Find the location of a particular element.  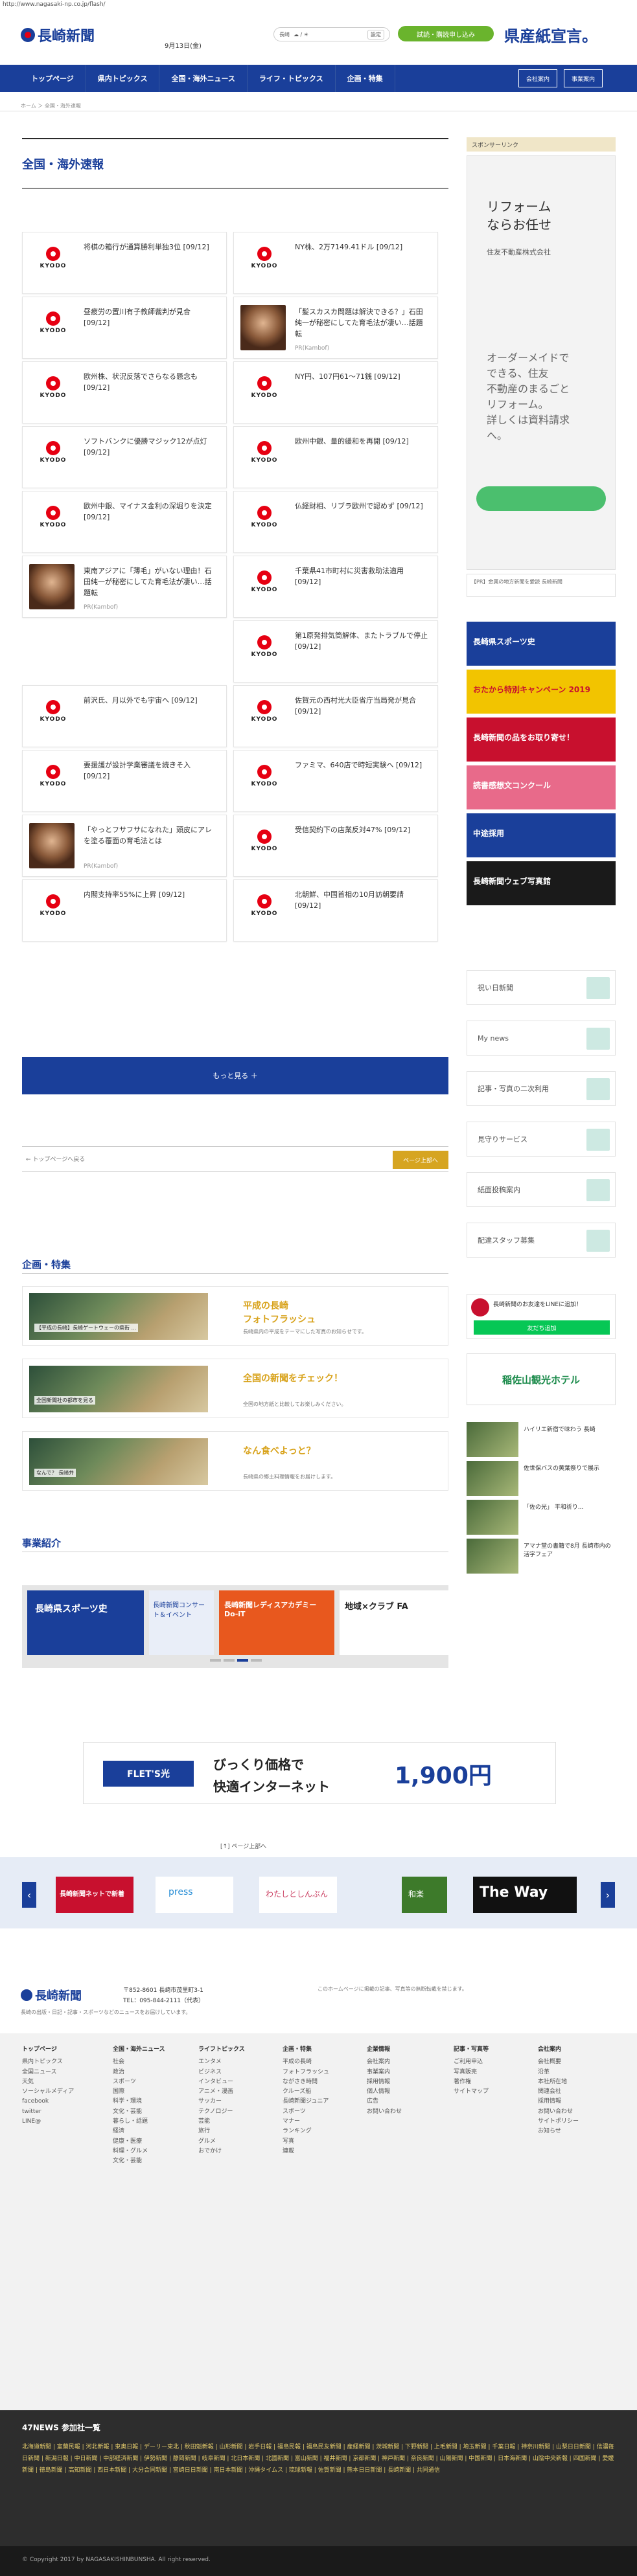

sidebar-link: 記事・写真の二次利用 is located at coordinates (541, 1088).